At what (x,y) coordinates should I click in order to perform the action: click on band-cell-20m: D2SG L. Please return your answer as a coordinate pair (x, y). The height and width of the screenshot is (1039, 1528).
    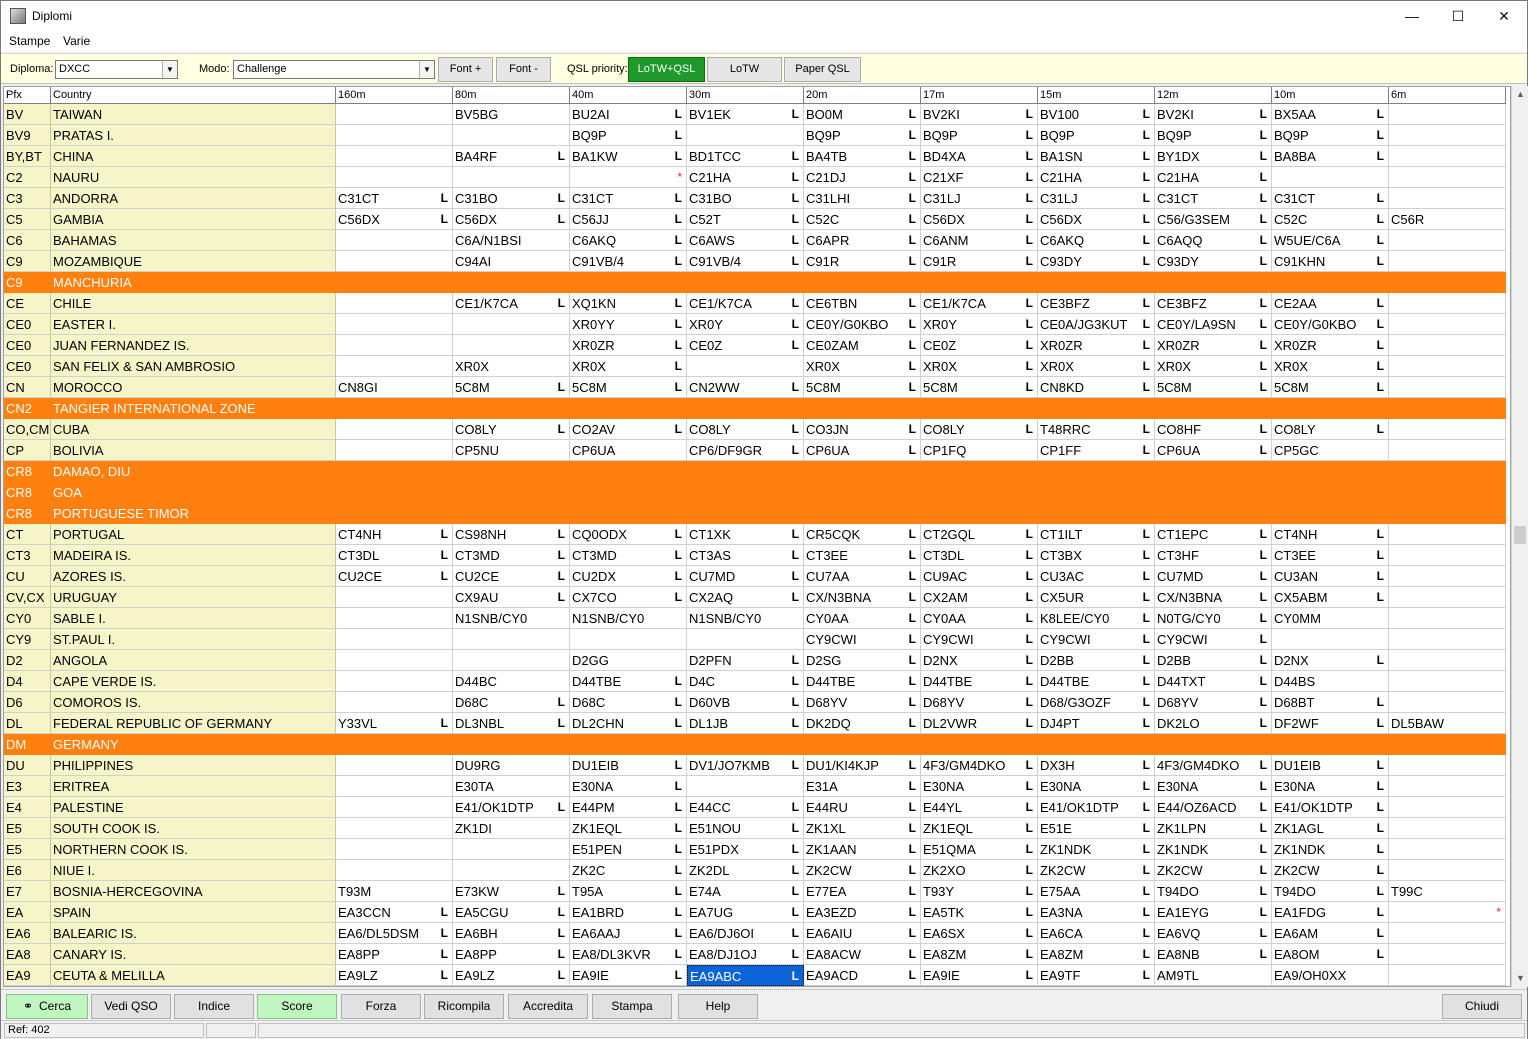
    Looking at the image, I should click on (862, 660).